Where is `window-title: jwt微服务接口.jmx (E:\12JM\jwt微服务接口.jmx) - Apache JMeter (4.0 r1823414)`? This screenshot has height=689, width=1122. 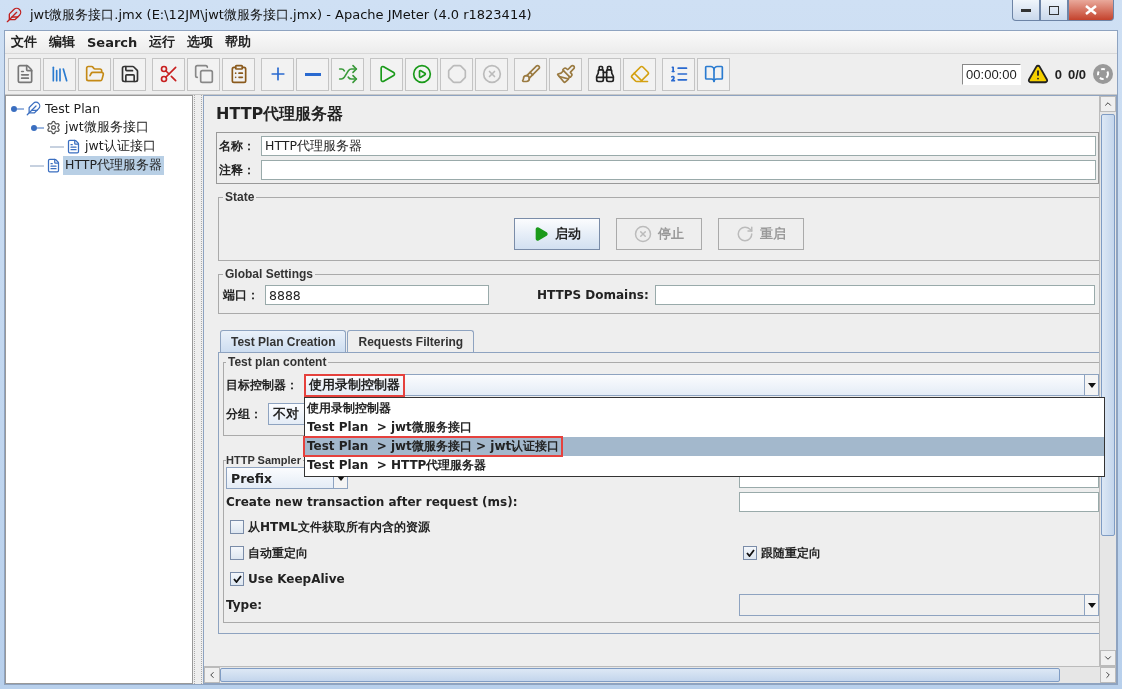 window-title: jwt微服务接口.jmx (E:\12JM\jwt微服务接口.jmx) - Apache JMeter (4.0 r1823414) is located at coordinates (281, 15).